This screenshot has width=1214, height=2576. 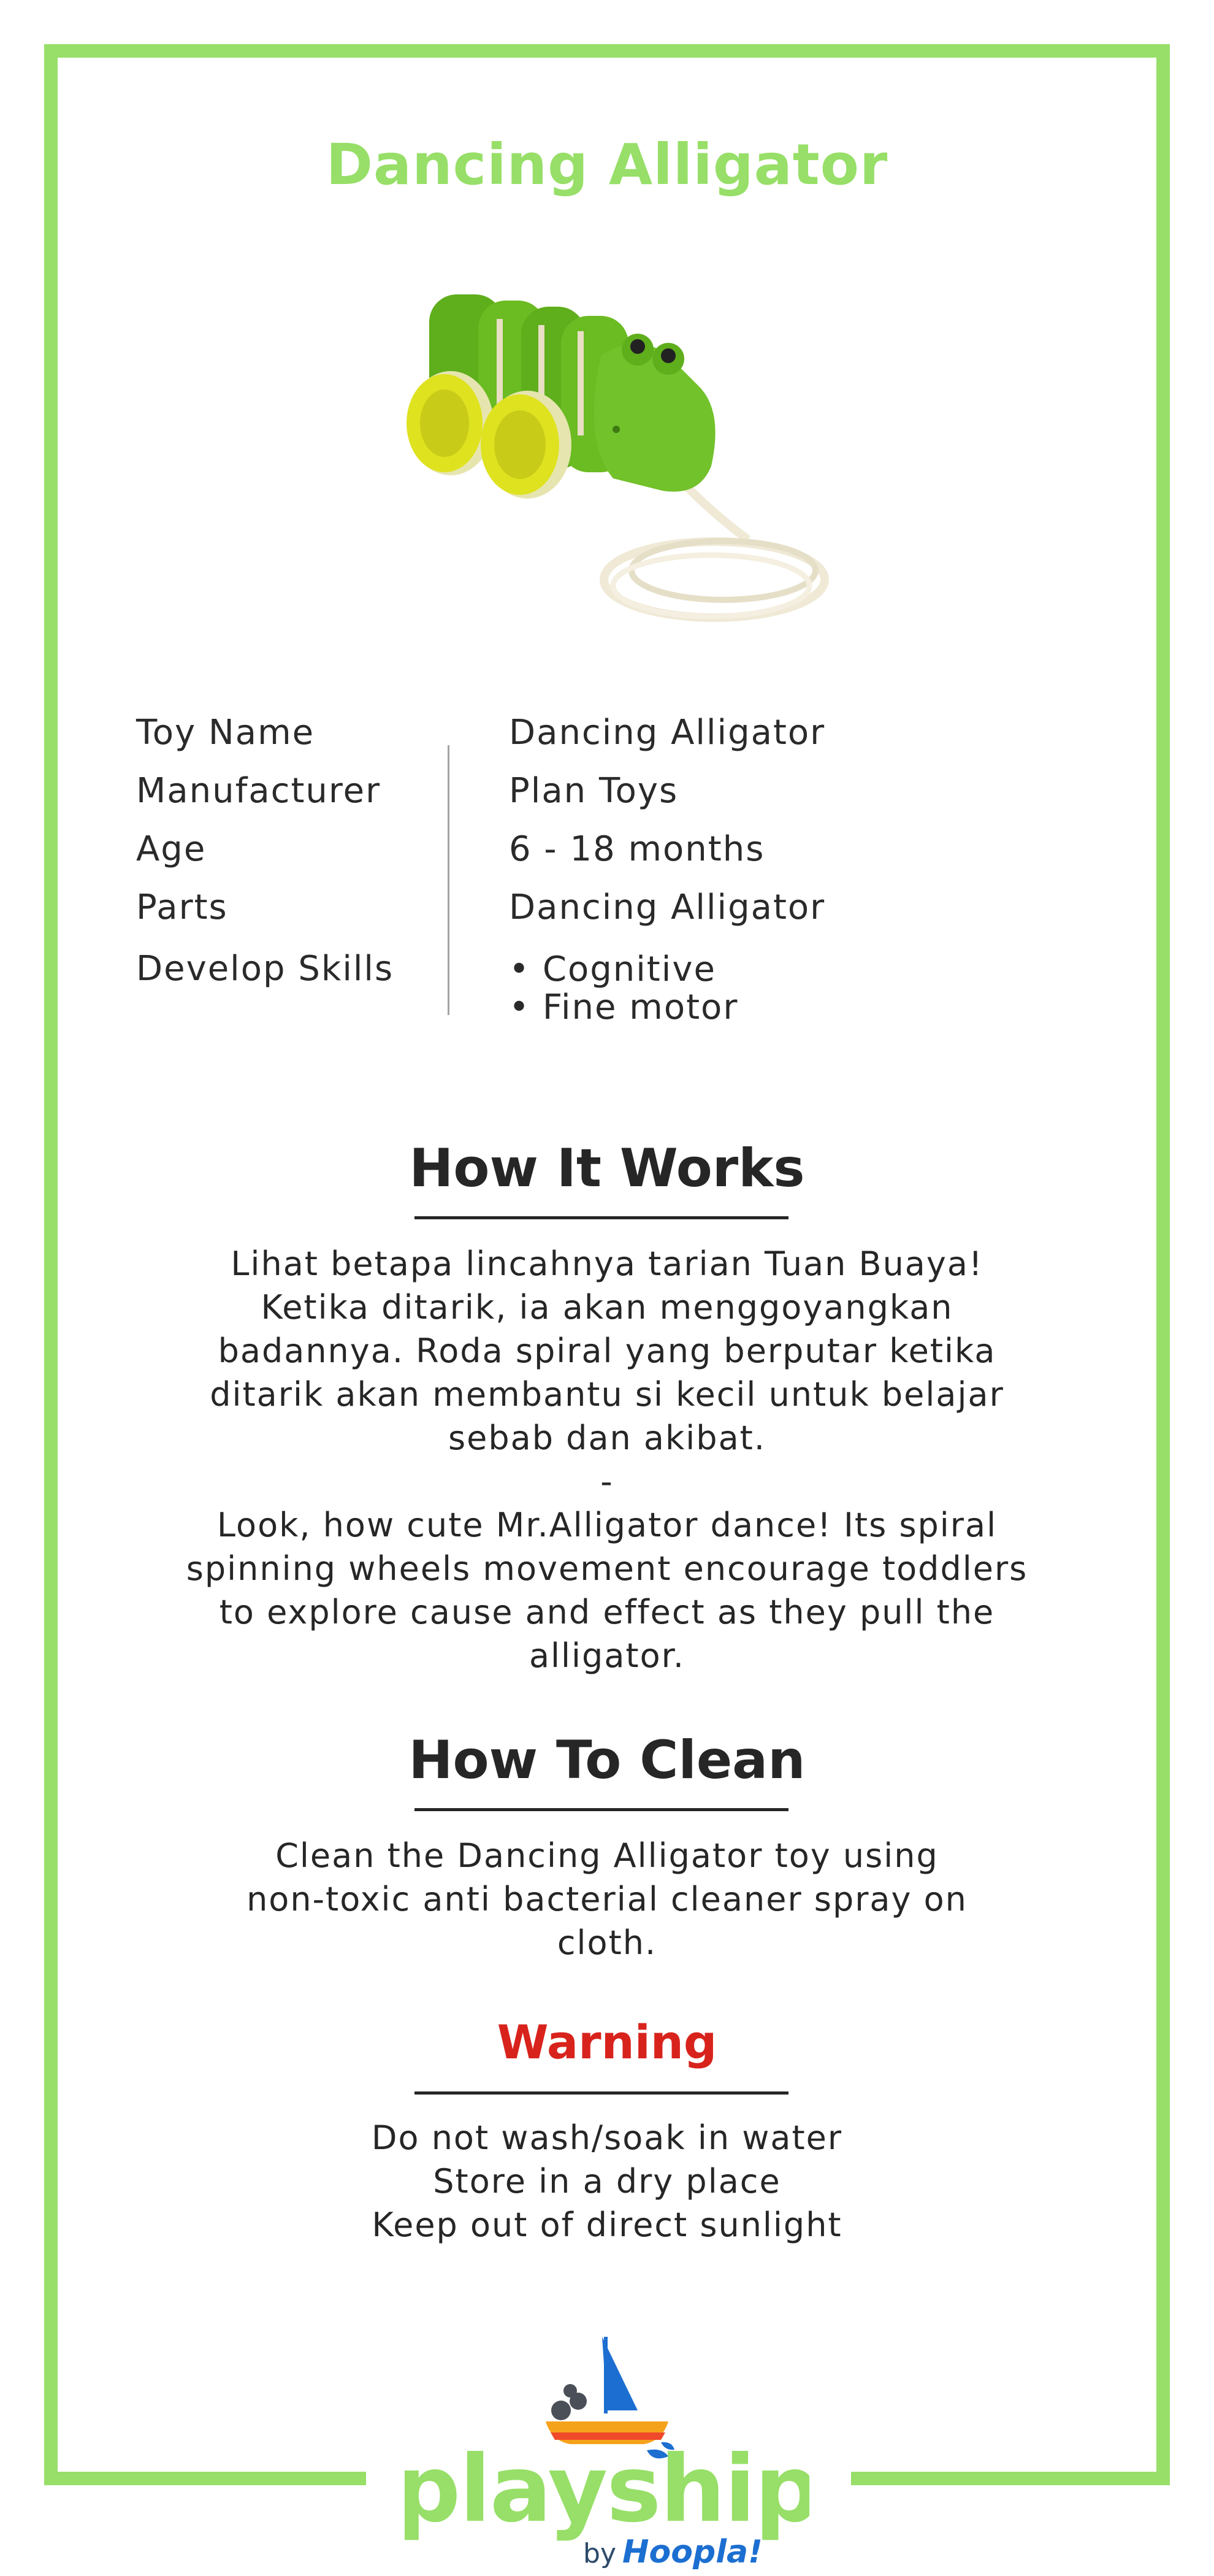 I want to click on how-it-works-heading: How It Works, so click(x=607, y=1168).